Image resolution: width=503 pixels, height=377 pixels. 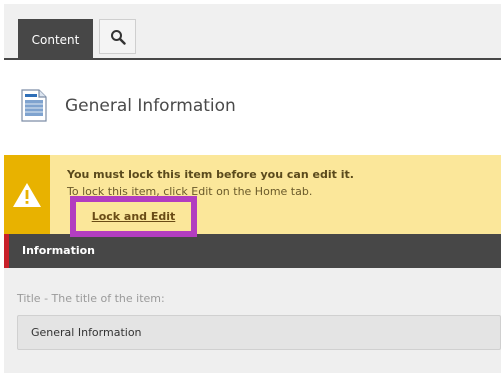 What do you see at coordinates (34, 105) in the screenshot?
I see `document-icon` at bounding box center [34, 105].